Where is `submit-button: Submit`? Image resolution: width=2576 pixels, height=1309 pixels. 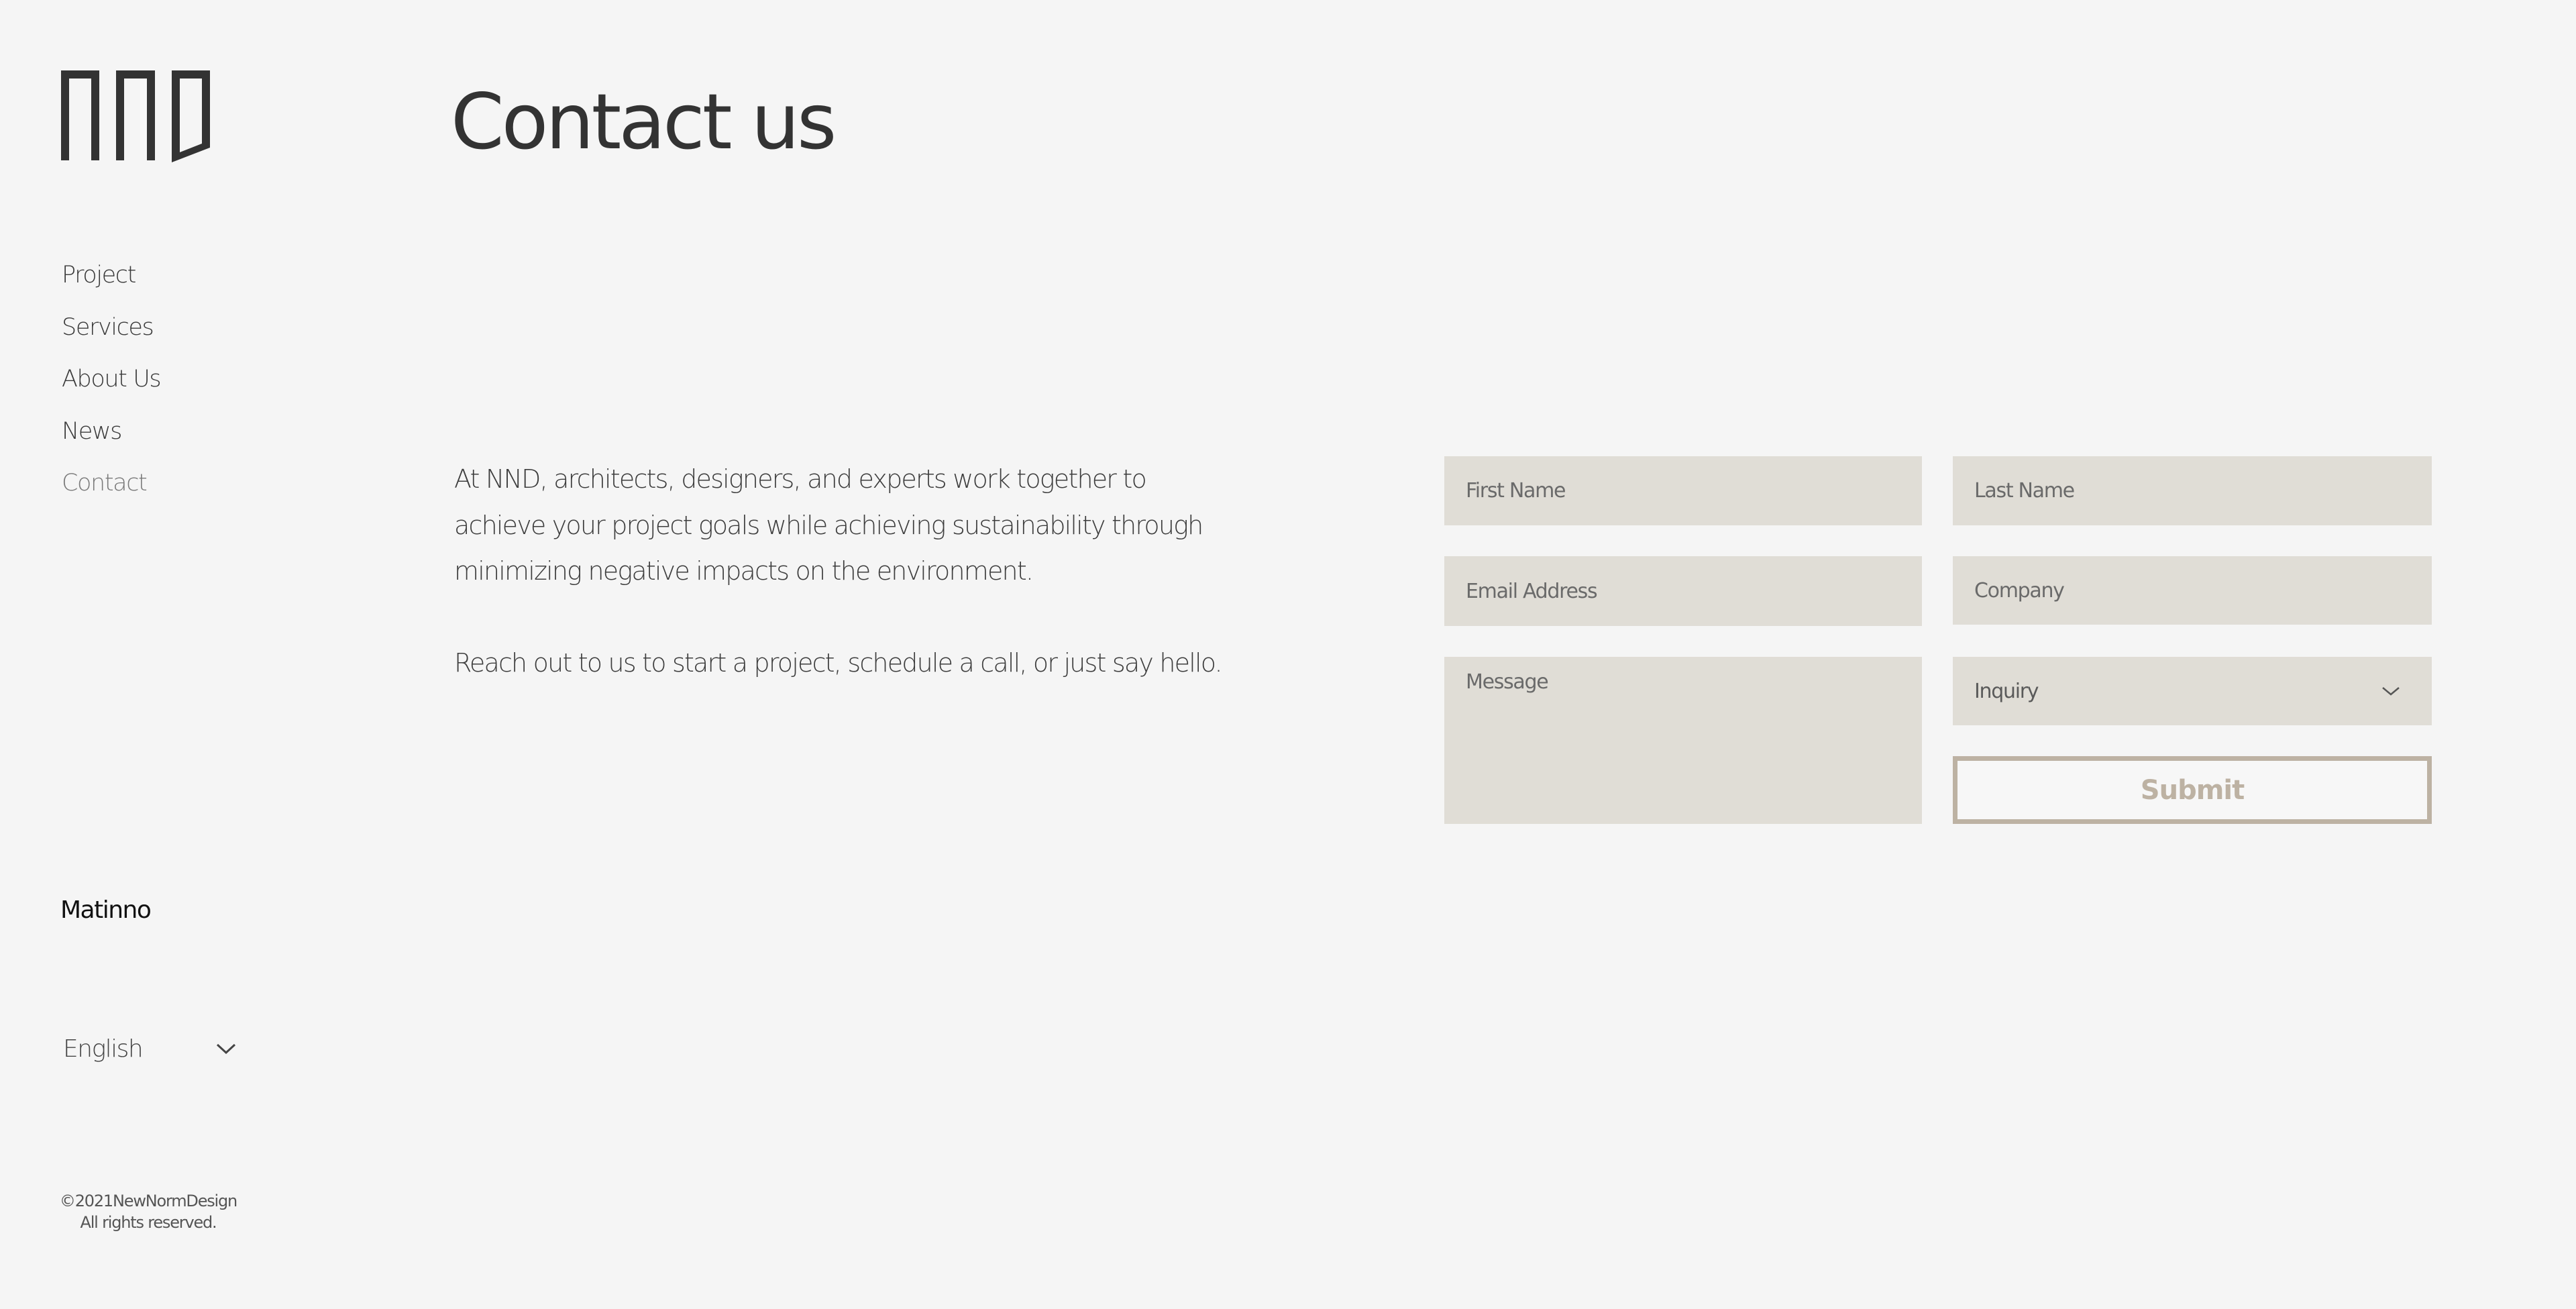 submit-button: Submit is located at coordinates (2192, 790).